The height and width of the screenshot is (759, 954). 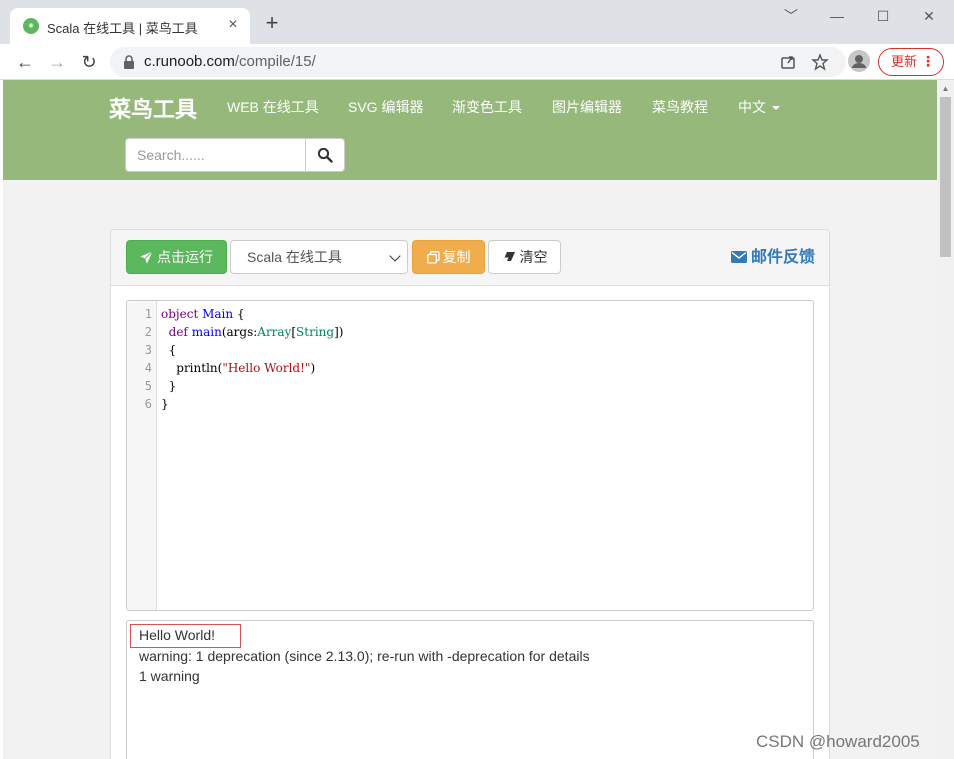 I want to click on code-text: ), so click(x=313, y=368).